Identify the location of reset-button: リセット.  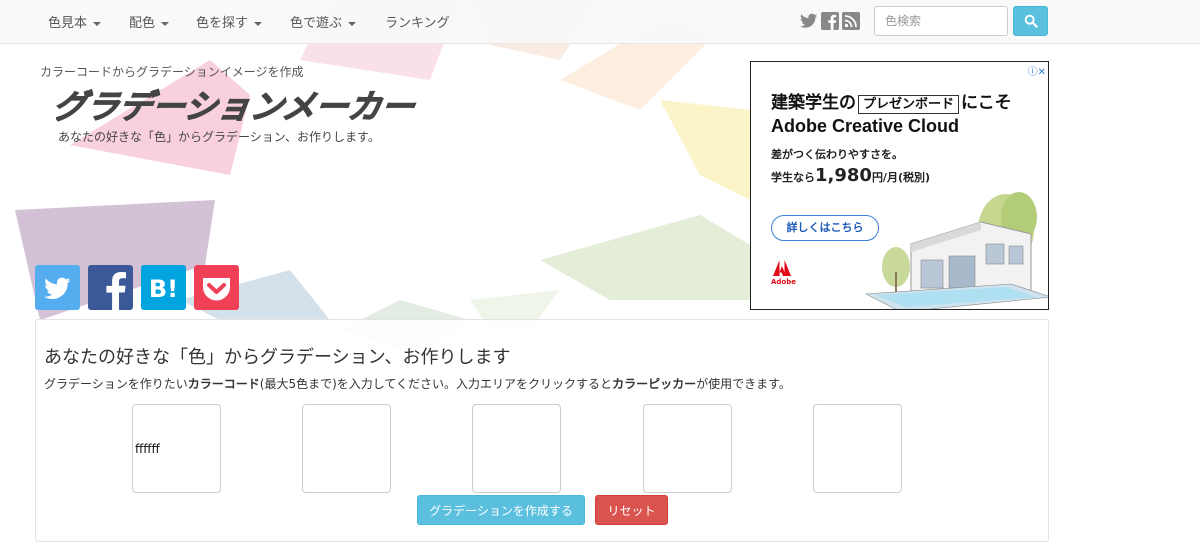
(631, 510).